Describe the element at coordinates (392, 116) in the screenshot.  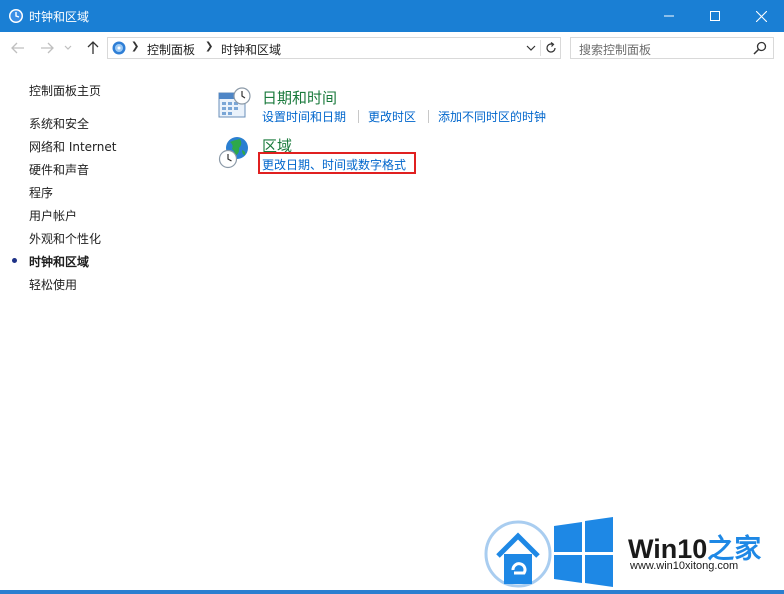
I see `link-change-time-zone: 更改时区` at that location.